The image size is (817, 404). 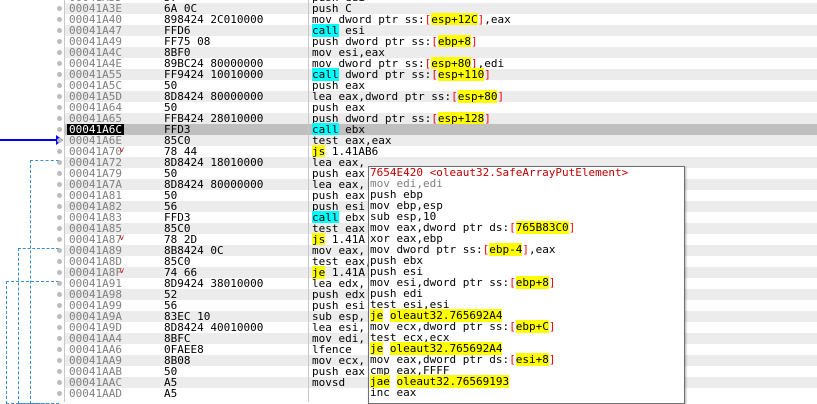 I want to click on instruction-text: movsd, so click(x=328, y=382).